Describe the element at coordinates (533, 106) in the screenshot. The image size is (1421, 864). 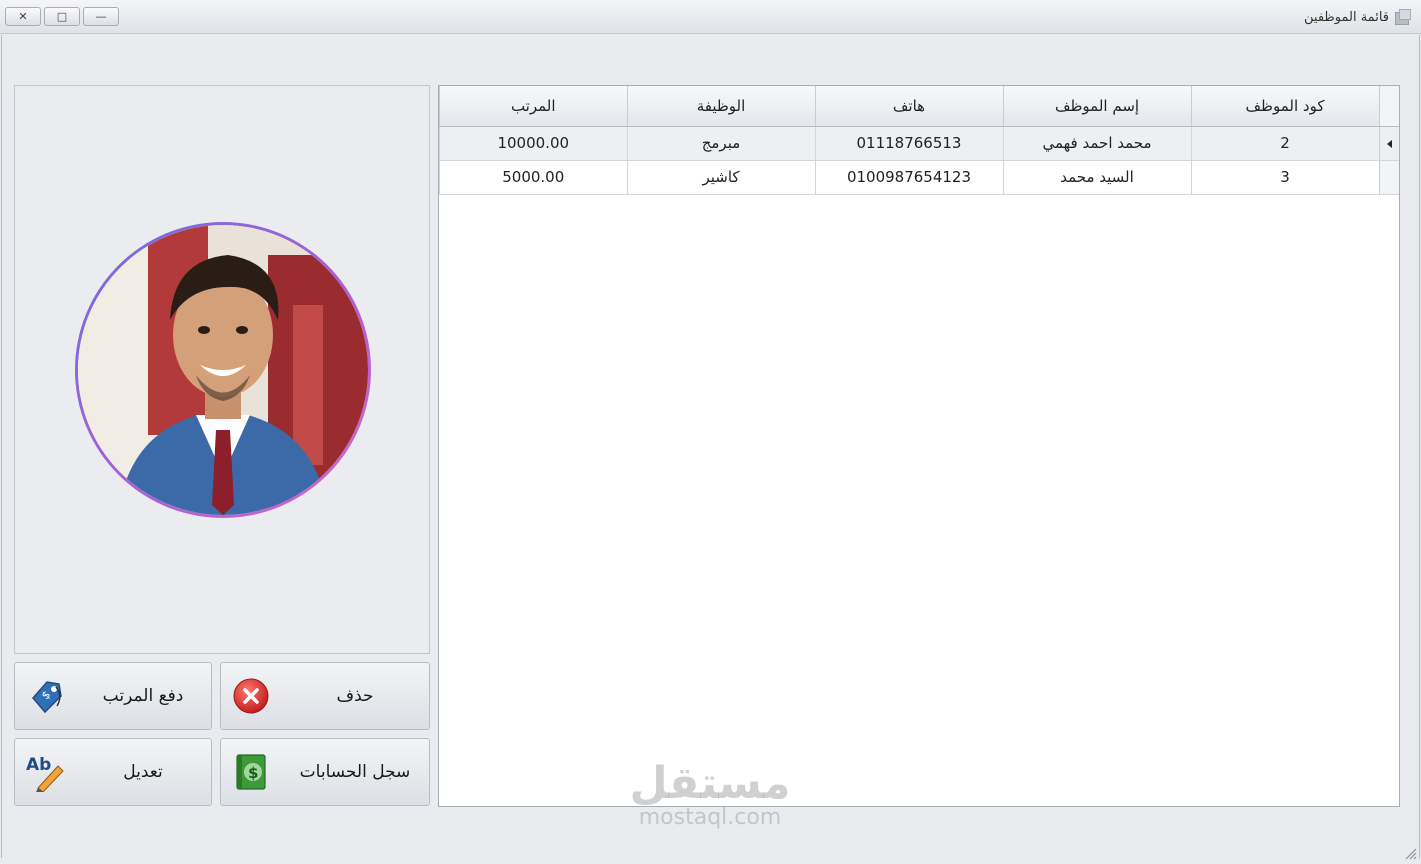
I see `column-header-salary: المرتب` at that location.